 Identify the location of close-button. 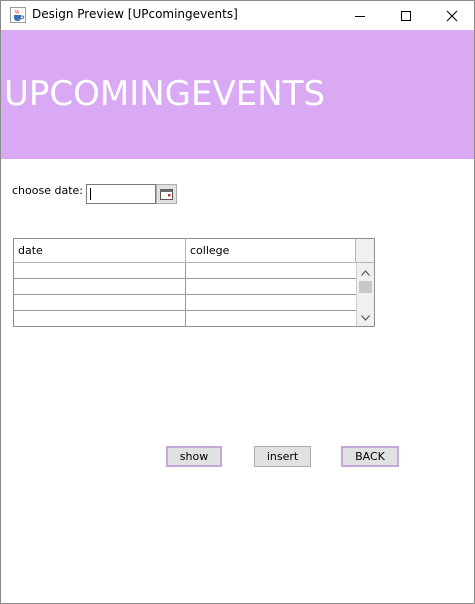
(452, 15).